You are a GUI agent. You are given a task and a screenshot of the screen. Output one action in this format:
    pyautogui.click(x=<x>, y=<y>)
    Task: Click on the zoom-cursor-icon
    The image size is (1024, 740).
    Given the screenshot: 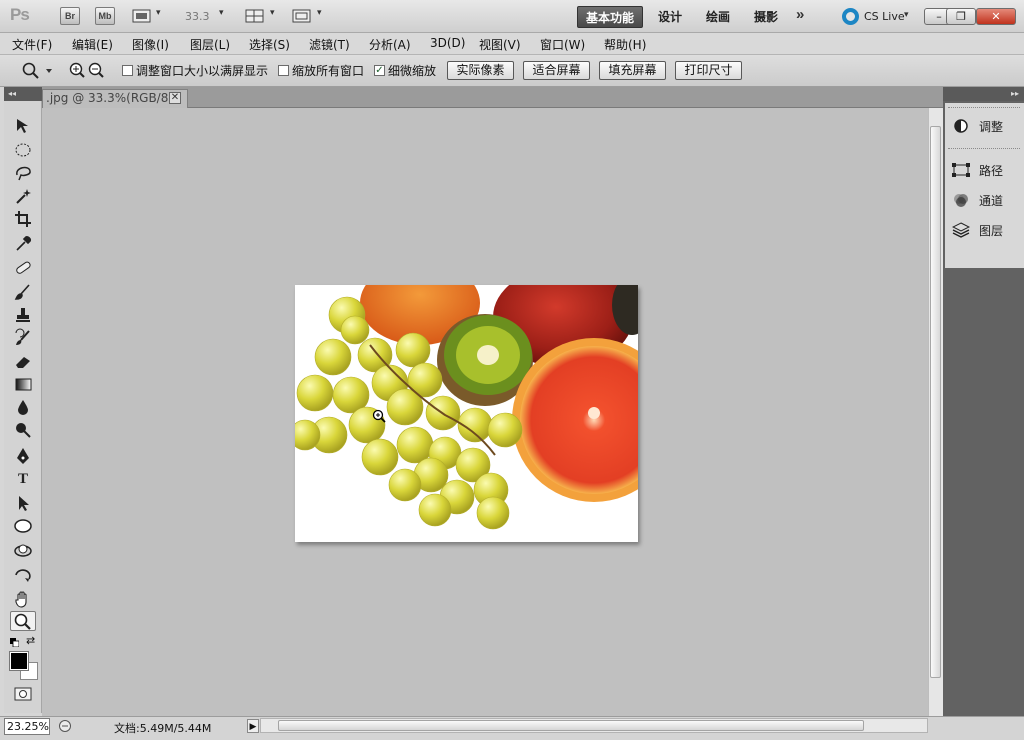 What is the action you would take?
    pyautogui.click(x=379, y=416)
    